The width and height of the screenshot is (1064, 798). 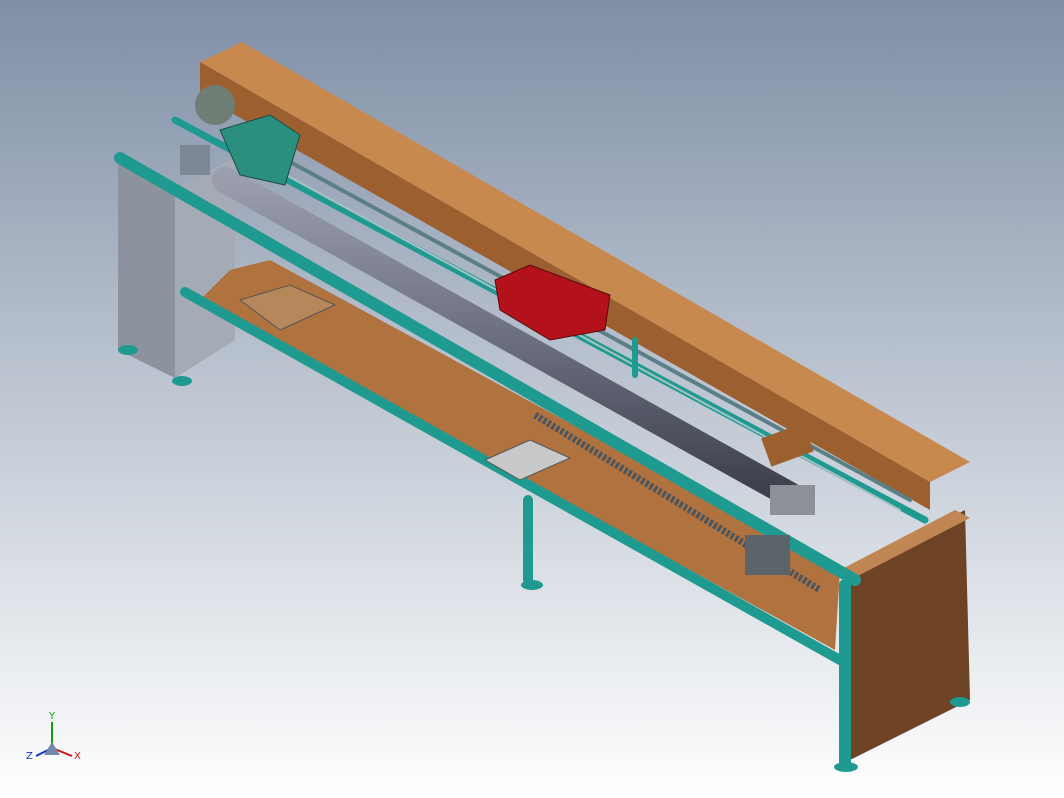 What do you see at coordinates (52, 716) in the screenshot?
I see `y-axis-label: Y` at bounding box center [52, 716].